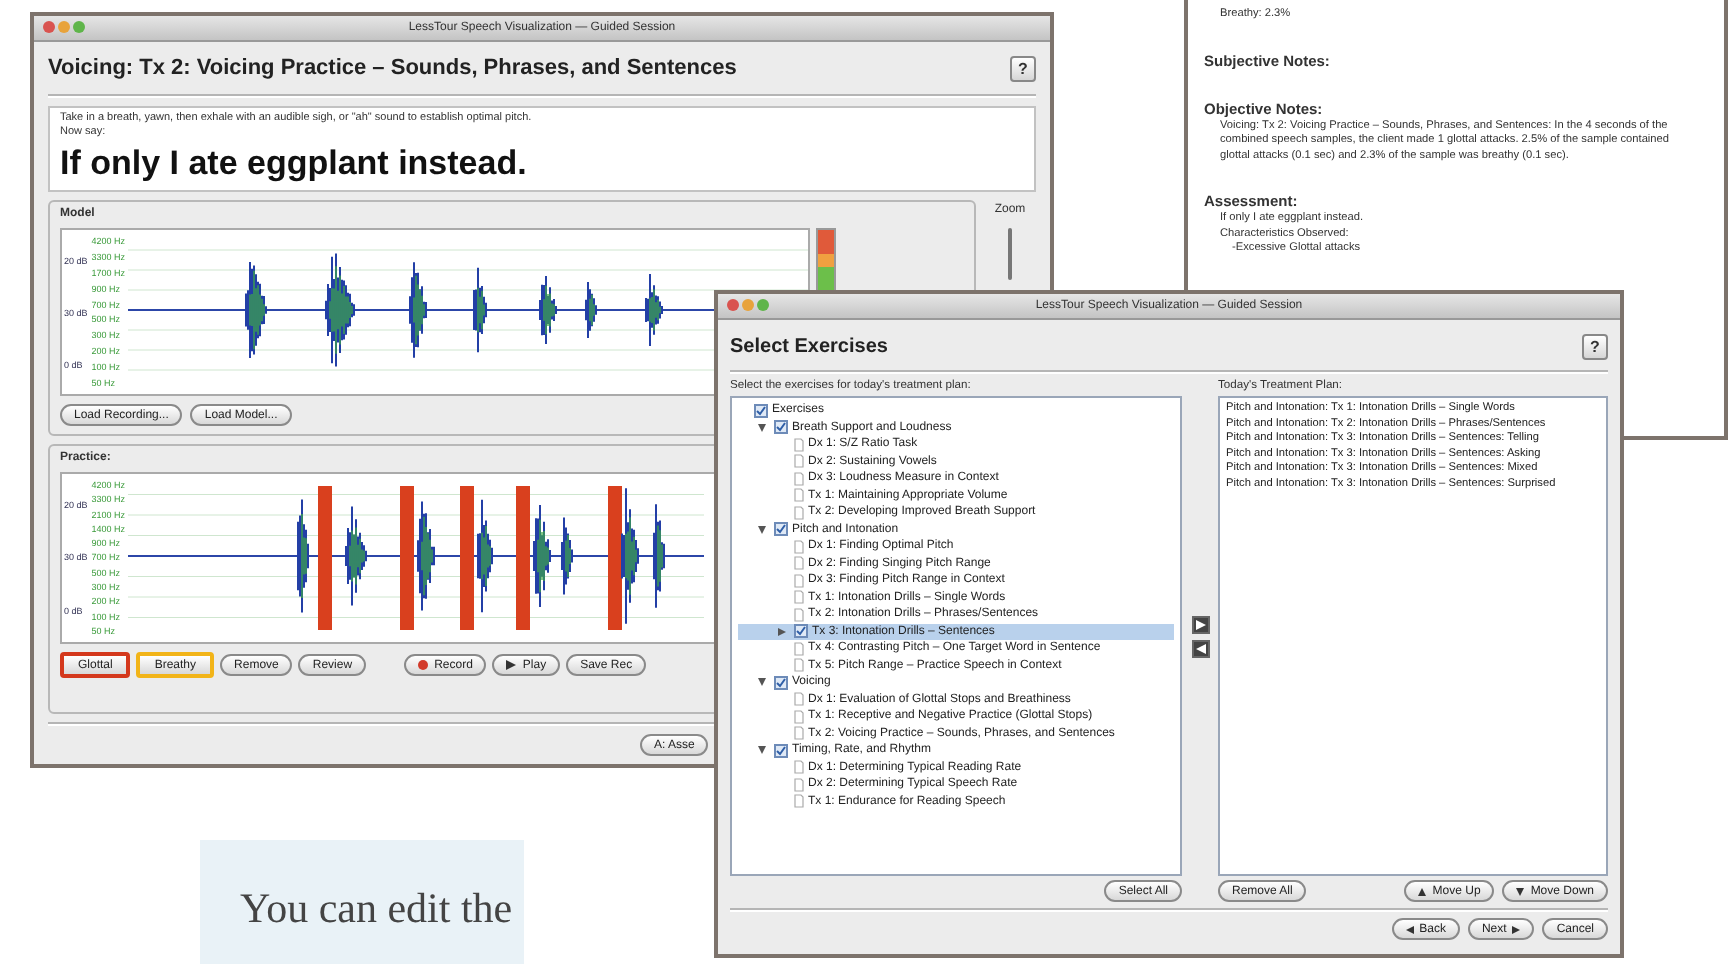 This screenshot has height=964, width=1734. What do you see at coordinates (392, 68) in the screenshot?
I see `exercise-heading: Voicing: Tx 2: Voicing Practice – Sounds, Phrases, and Sentences` at bounding box center [392, 68].